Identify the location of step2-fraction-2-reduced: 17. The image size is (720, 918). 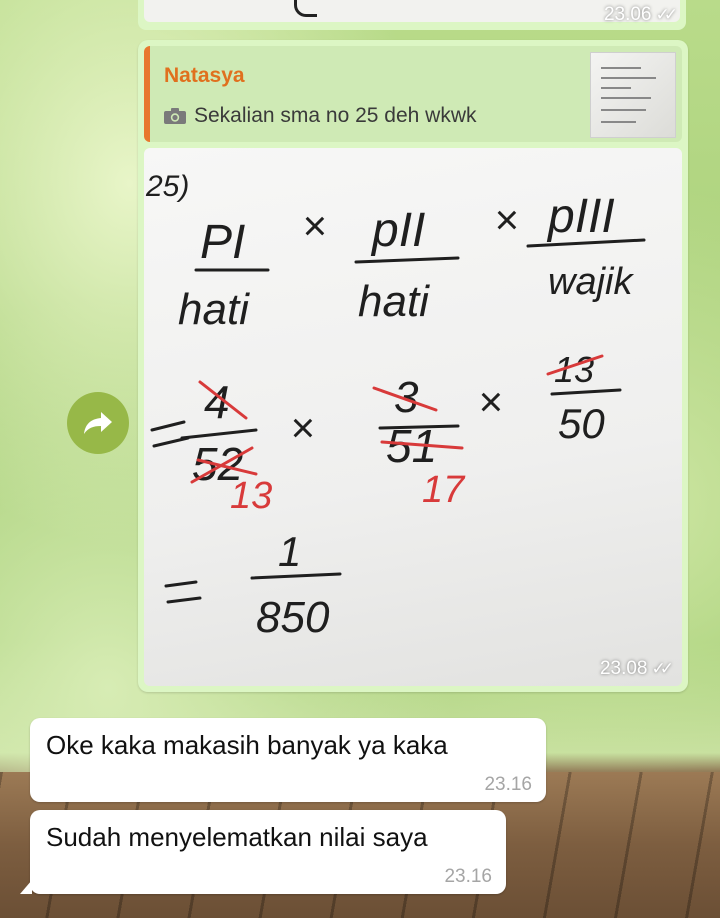
(444, 490).